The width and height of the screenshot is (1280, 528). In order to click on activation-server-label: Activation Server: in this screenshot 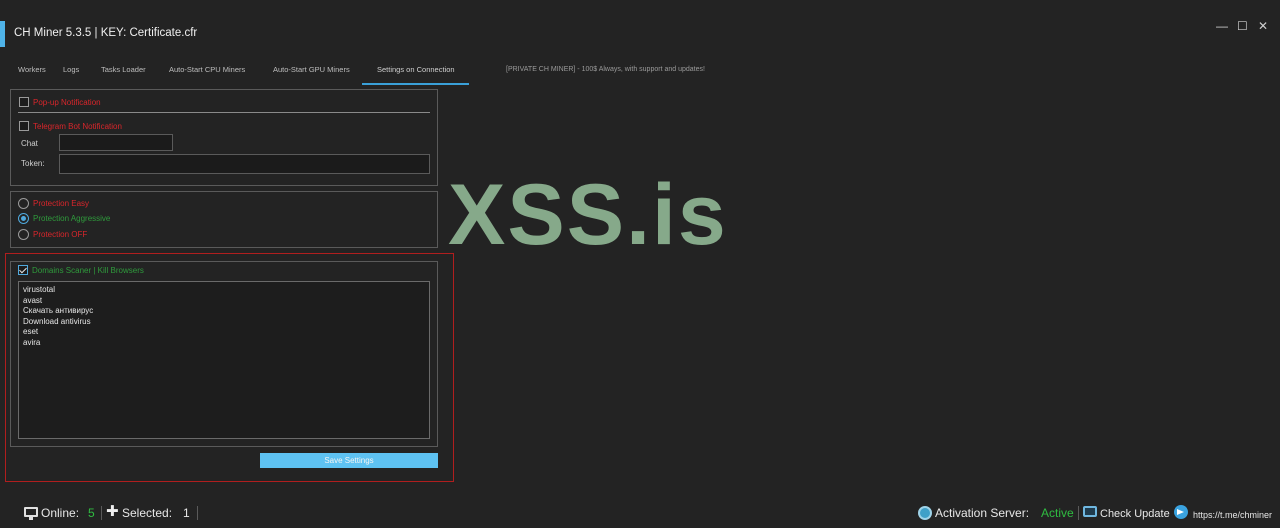, I will do `click(982, 513)`.